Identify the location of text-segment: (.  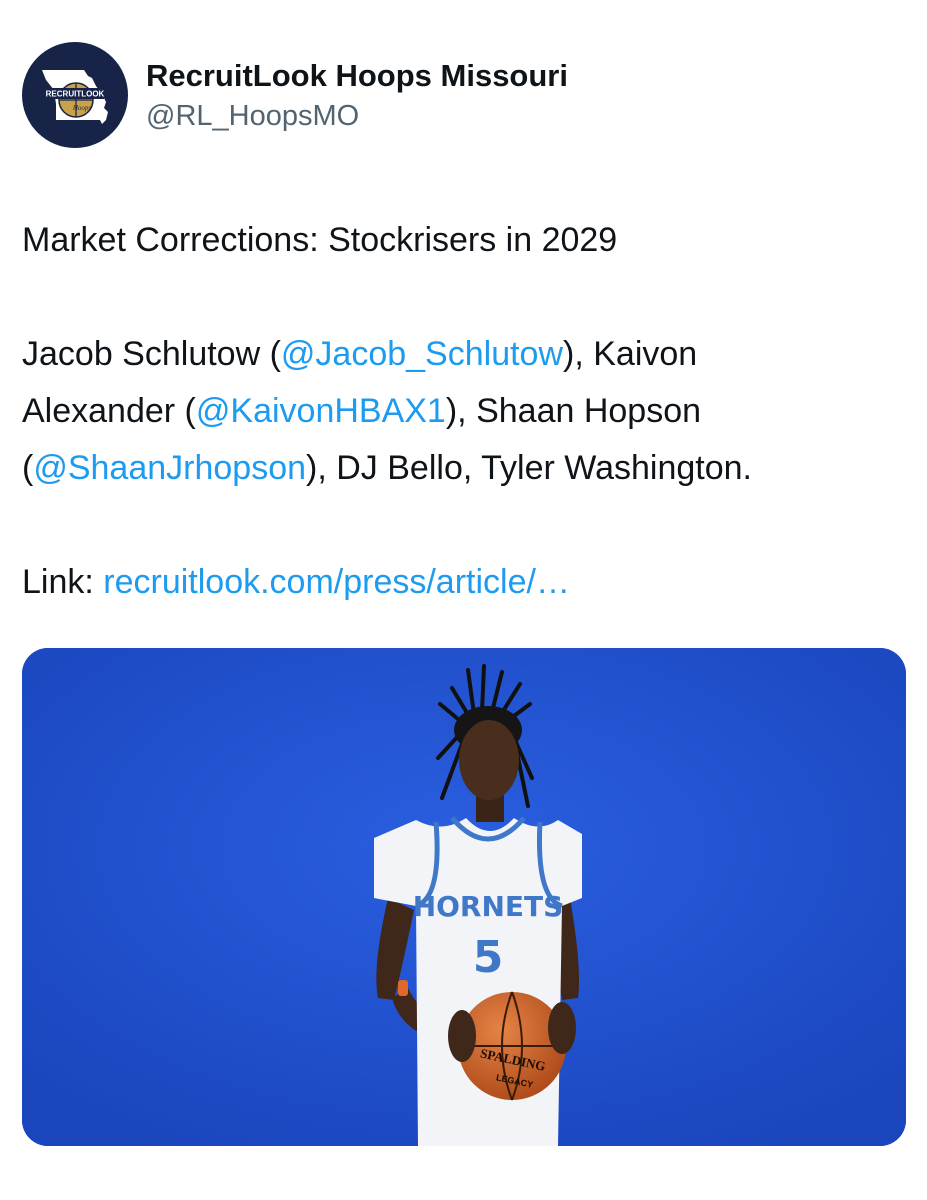
(28, 468).